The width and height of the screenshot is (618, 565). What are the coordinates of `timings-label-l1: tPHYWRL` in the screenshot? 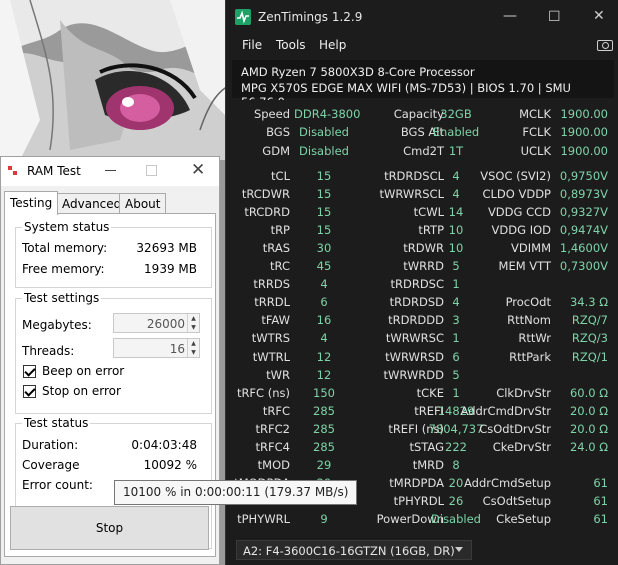 It's located at (263, 518).